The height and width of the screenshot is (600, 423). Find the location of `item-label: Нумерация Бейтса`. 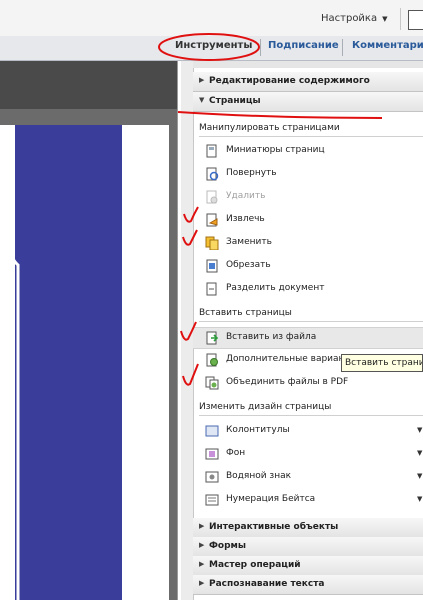

item-label: Нумерация Бейтса is located at coordinates (271, 499).